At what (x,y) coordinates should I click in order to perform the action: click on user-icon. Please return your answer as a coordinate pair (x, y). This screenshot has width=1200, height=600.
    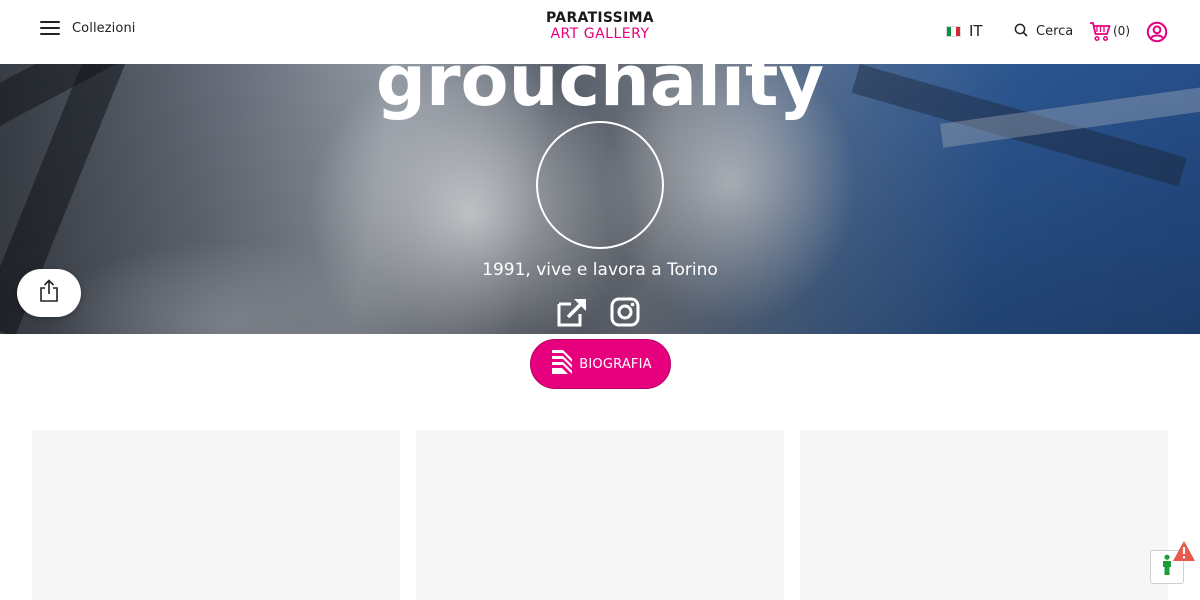
    Looking at the image, I should click on (1157, 34).